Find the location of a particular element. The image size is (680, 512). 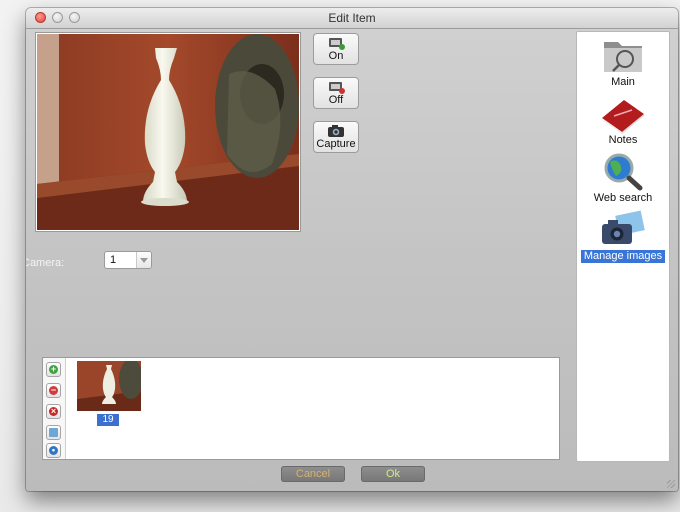

image-thumbnail is located at coordinates (109, 386).